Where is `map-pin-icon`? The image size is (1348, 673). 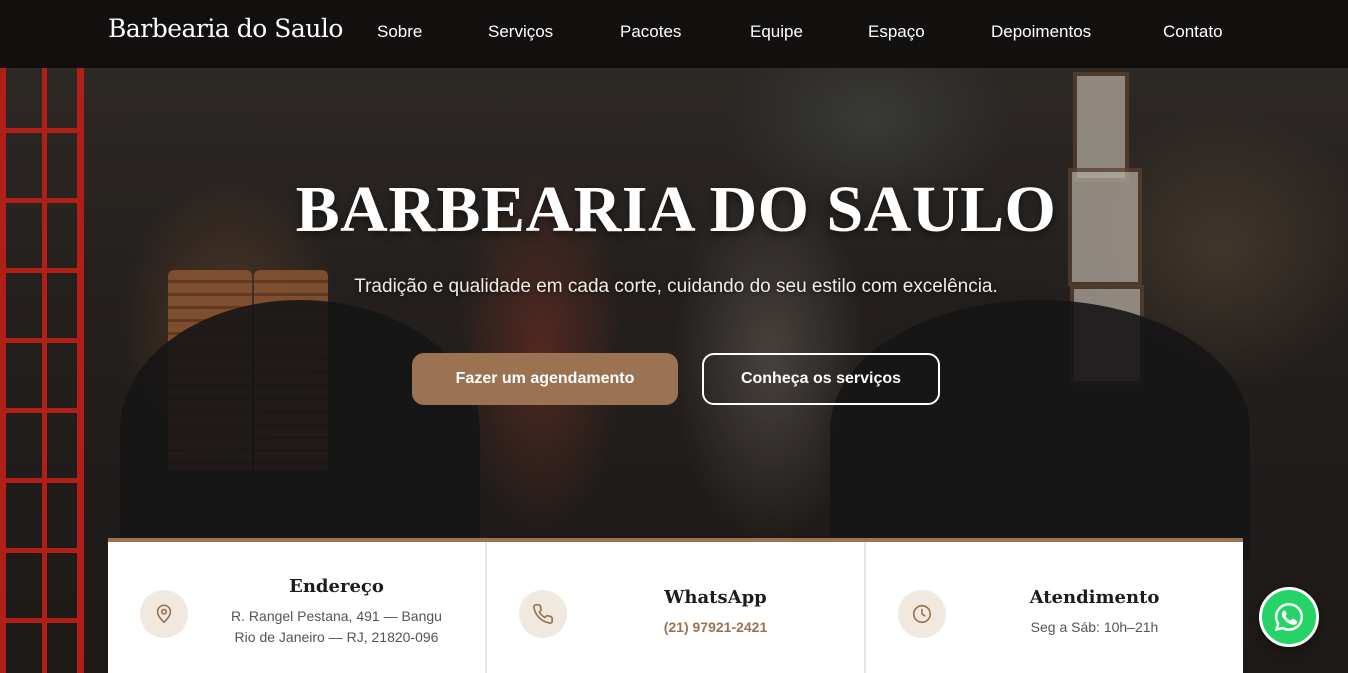
map-pin-icon is located at coordinates (164, 614).